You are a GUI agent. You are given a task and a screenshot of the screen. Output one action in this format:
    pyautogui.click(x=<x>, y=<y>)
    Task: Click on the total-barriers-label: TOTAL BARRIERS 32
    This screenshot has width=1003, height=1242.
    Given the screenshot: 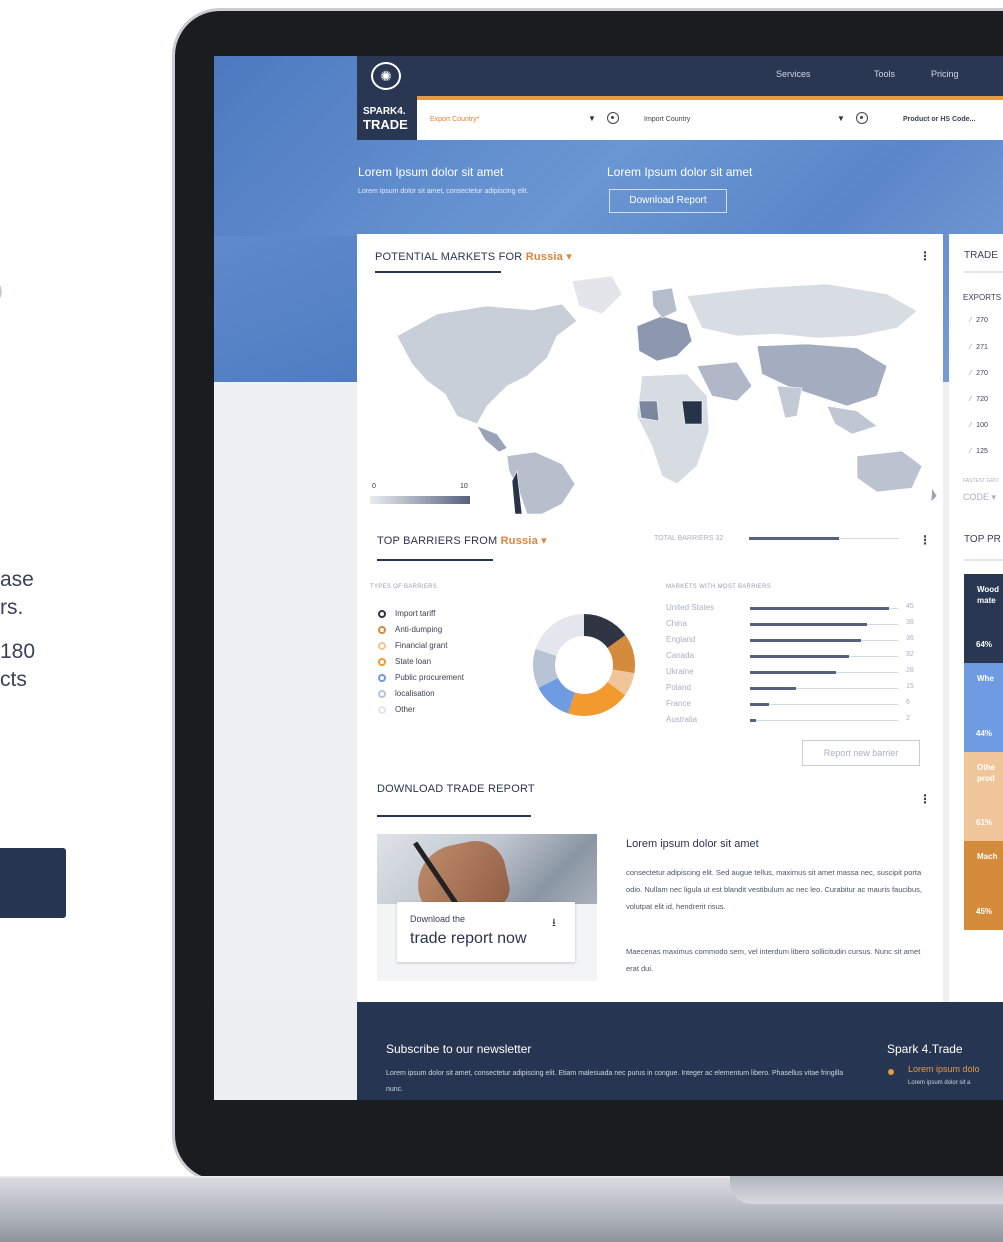 What is the action you would take?
    pyautogui.click(x=689, y=538)
    